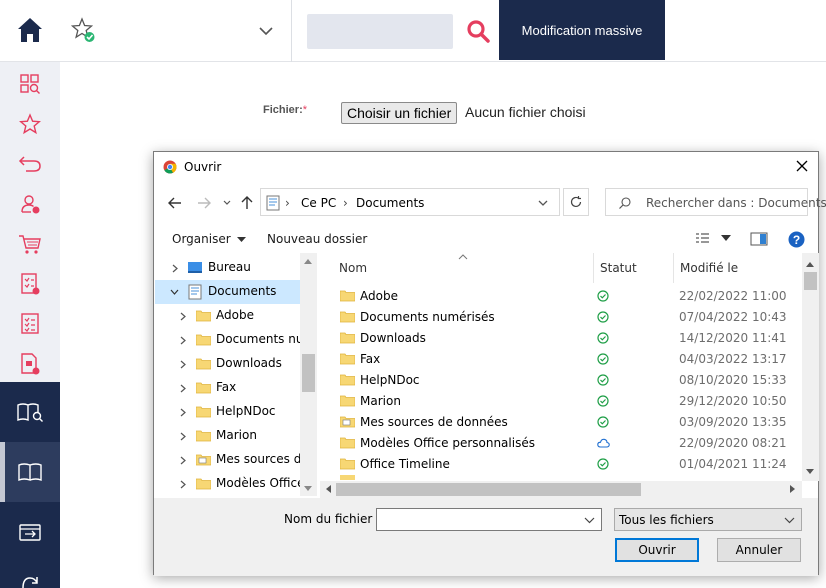 This screenshot has width=826, height=588. I want to click on search-input, so click(380, 31).